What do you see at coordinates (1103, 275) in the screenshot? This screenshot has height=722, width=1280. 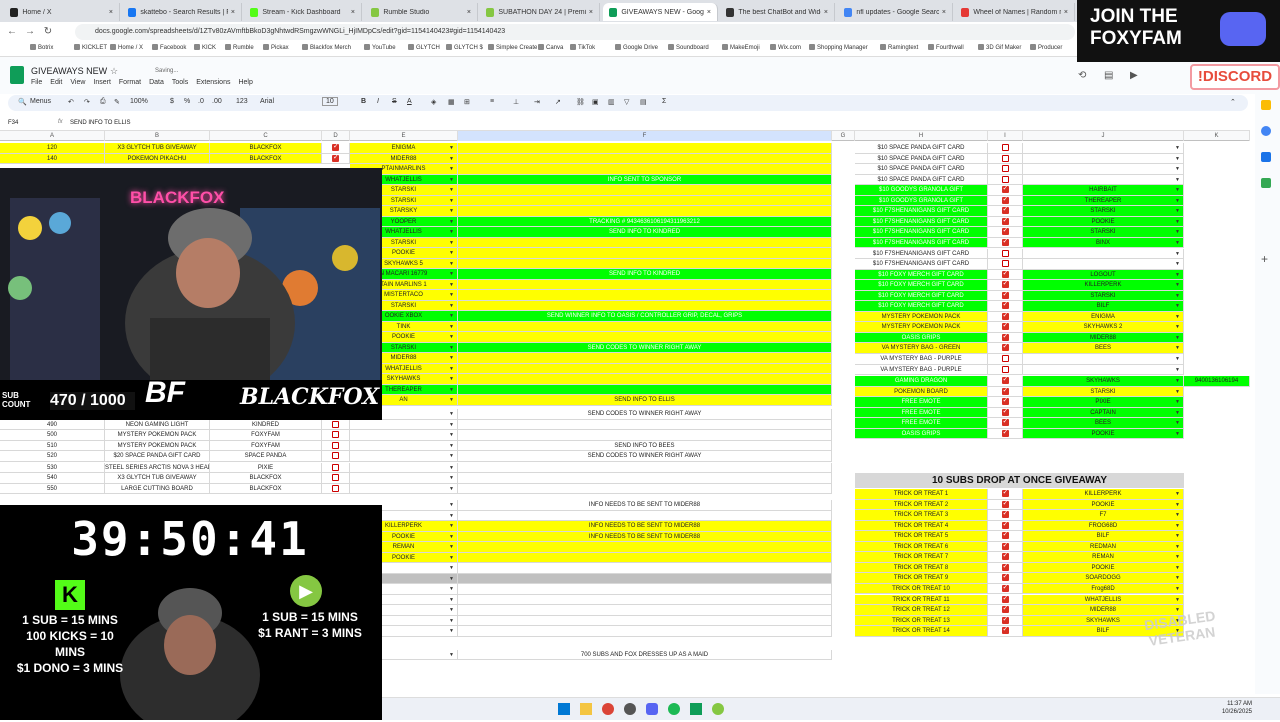 I see `cell-j: LOGOUT ▼` at bounding box center [1103, 275].